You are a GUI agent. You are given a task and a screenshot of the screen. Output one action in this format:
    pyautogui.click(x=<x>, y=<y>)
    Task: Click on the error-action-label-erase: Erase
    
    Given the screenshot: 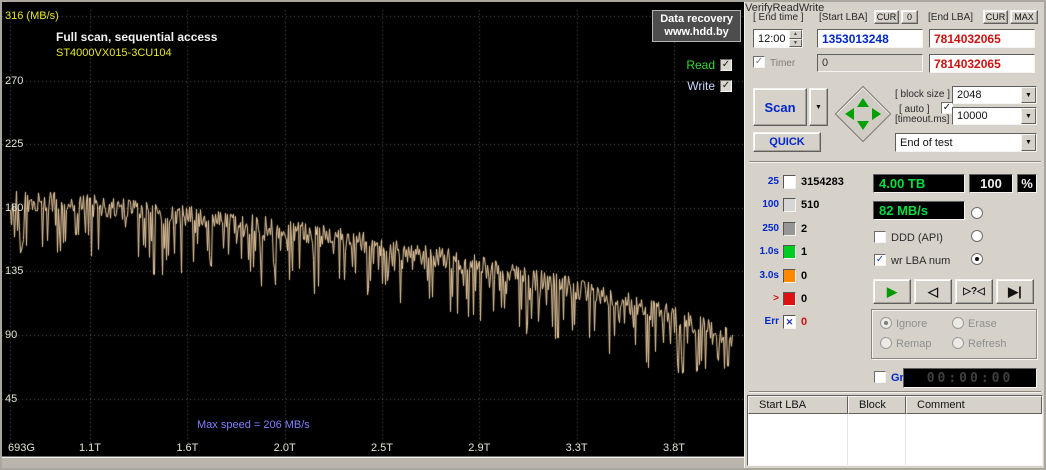 What is the action you would take?
    pyautogui.click(x=982, y=324)
    